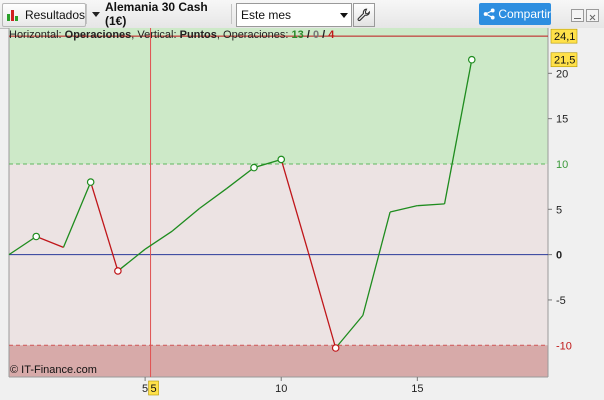  What do you see at coordinates (256, 35) in the screenshot?
I see `operations-label: Operaciones:` at bounding box center [256, 35].